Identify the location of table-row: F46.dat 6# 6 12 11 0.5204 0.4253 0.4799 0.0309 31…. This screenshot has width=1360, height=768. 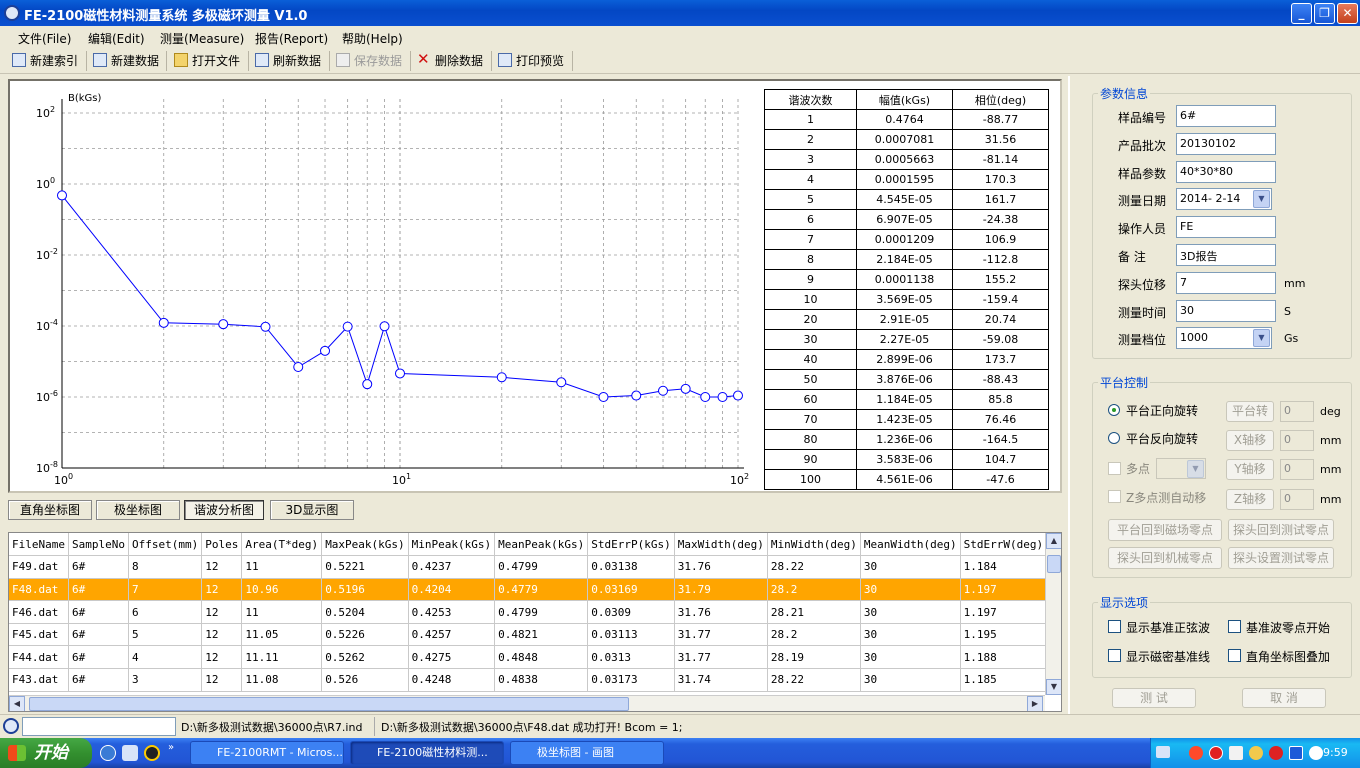
(528, 612).